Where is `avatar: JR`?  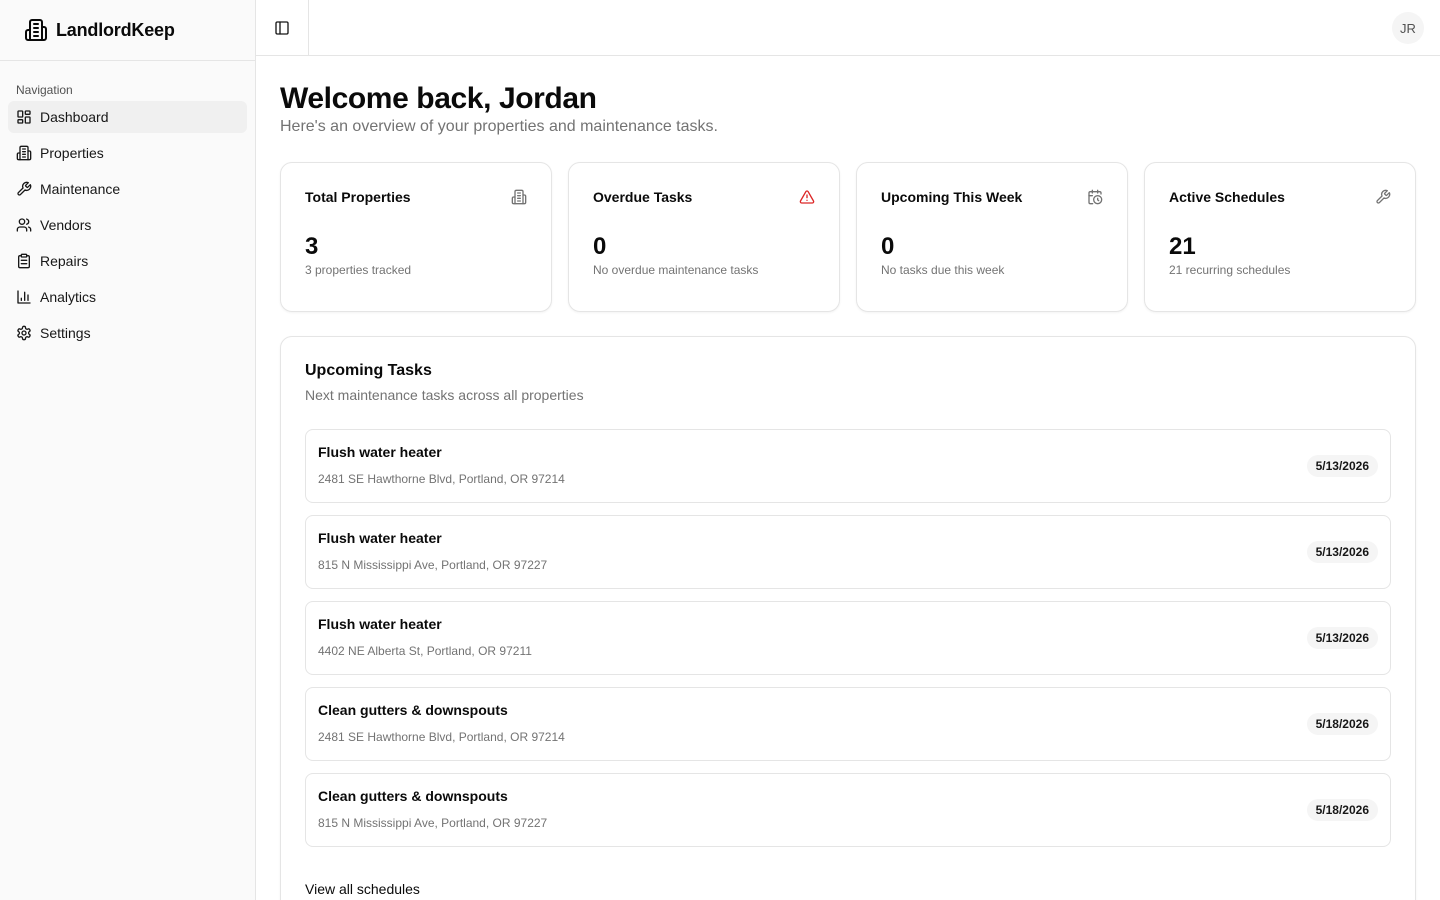
avatar: JR is located at coordinates (1408, 28).